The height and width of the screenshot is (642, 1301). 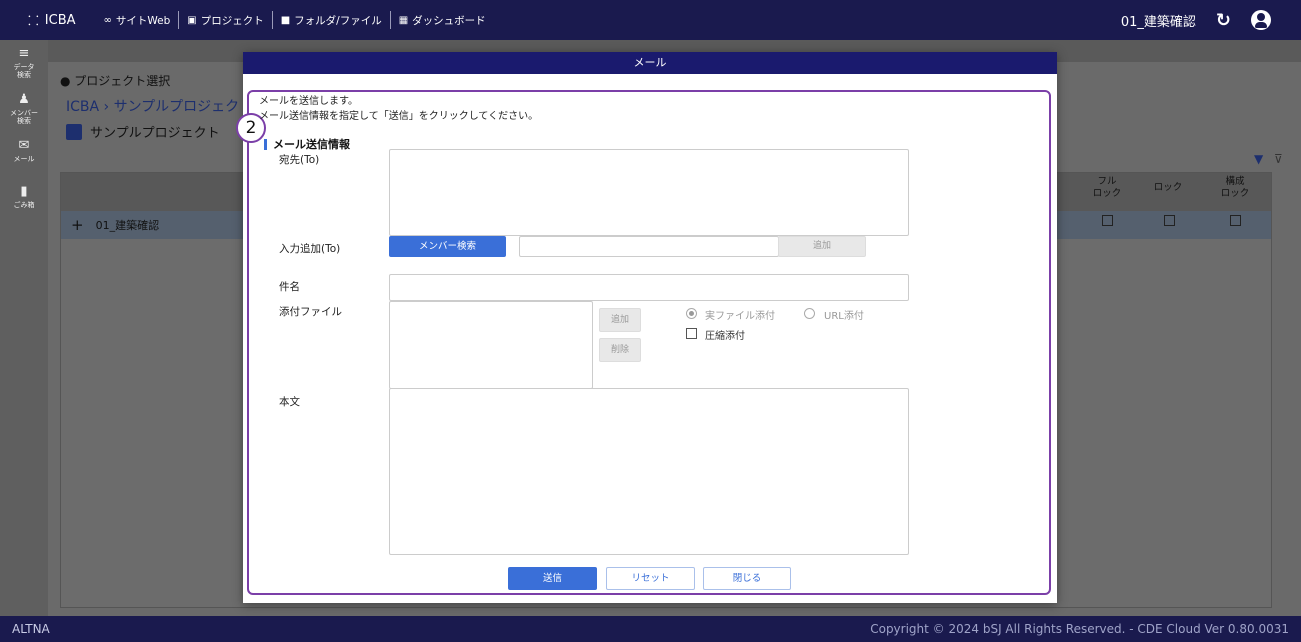 I want to click on brand-label: ICBA, so click(x=60, y=20).